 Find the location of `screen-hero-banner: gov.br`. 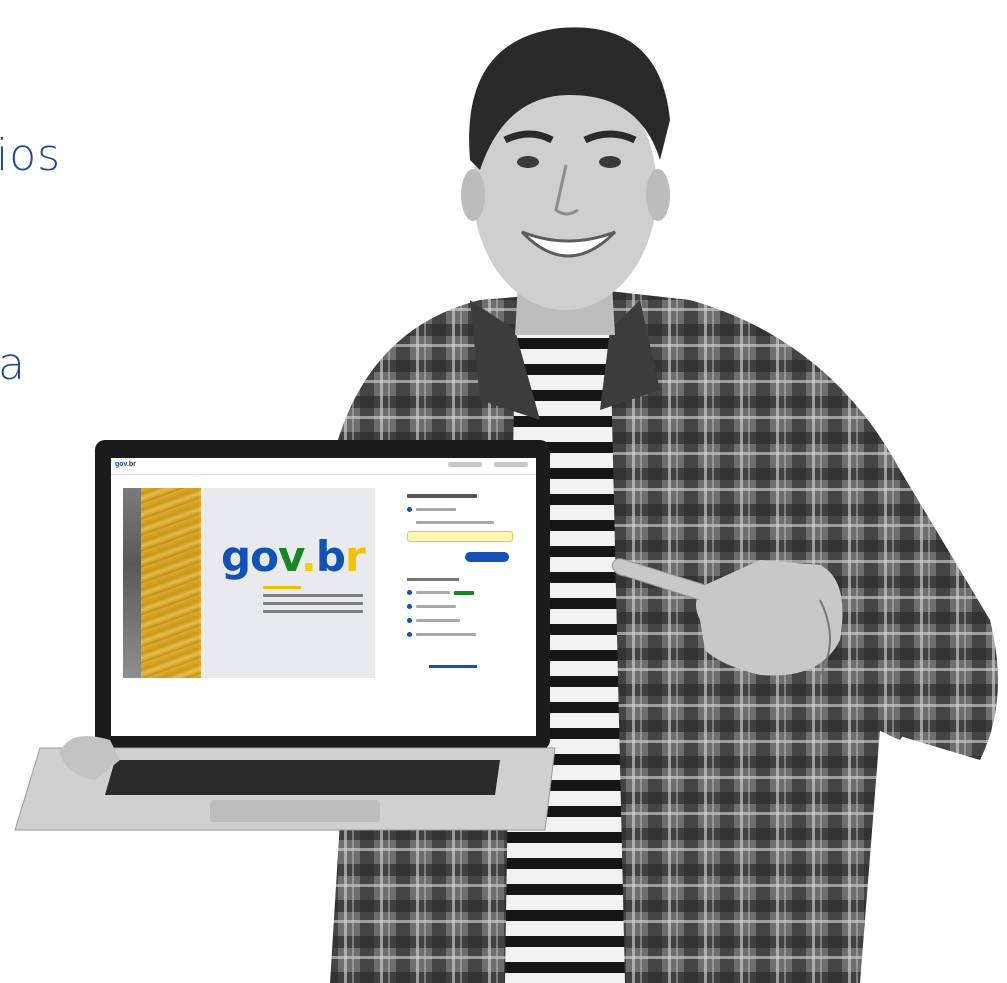

screen-hero-banner: gov.br is located at coordinates (249, 583).